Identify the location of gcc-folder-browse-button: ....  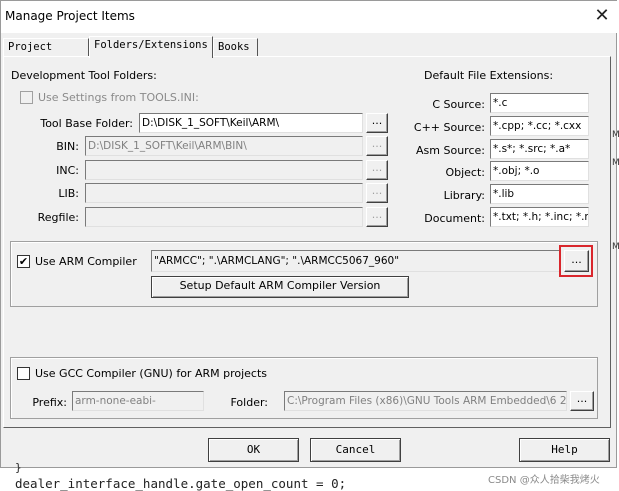
(582, 401).